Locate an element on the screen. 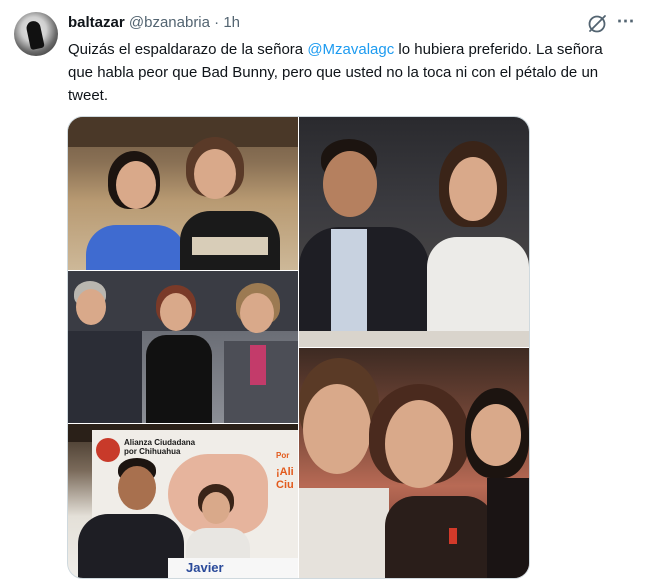 The width and height of the screenshot is (645, 587). alliance-logo is located at coordinates (108, 450).